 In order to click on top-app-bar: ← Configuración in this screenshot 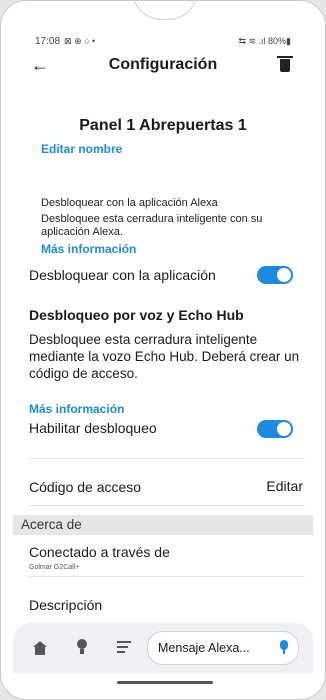, I will do `click(163, 67)`.